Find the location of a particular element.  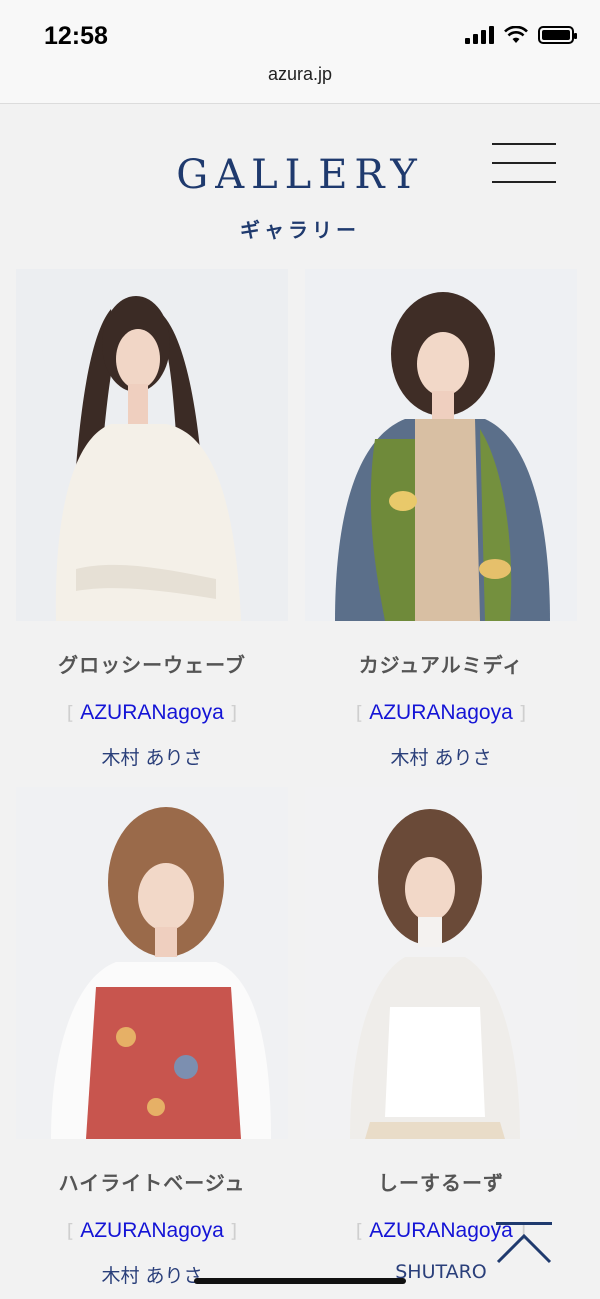

wifi-icon is located at coordinates (516, 34).